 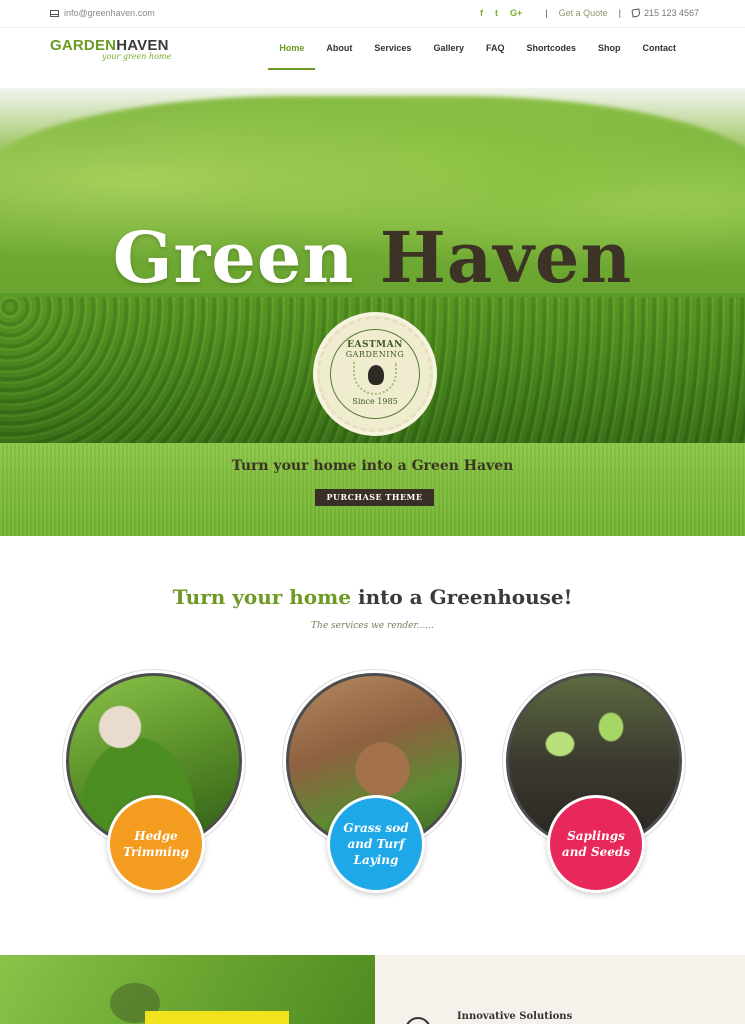 What do you see at coordinates (583, 13) in the screenshot?
I see `get-quote-link: Get a Quote` at bounding box center [583, 13].